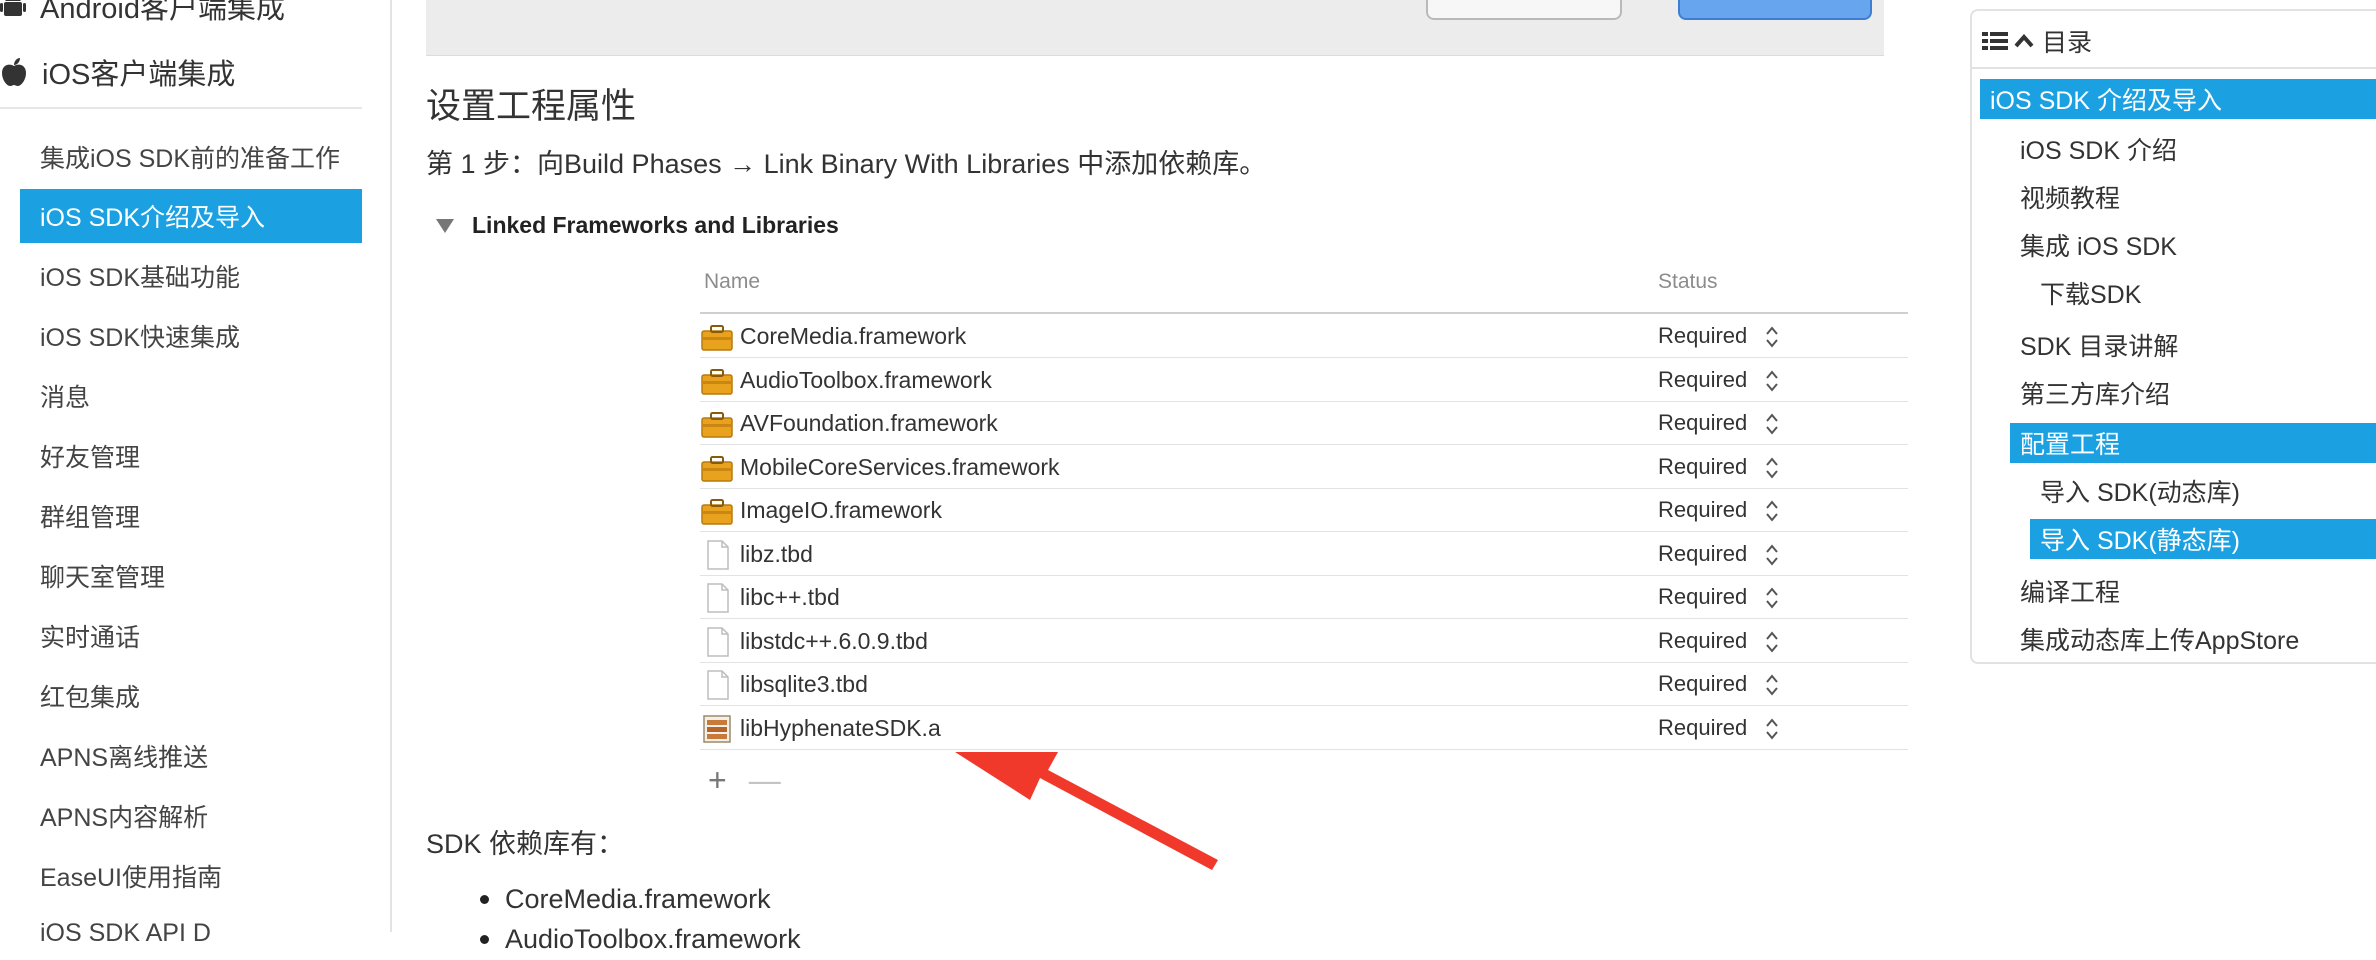 The width and height of the screenshot is (2376, 960). Describe the element at coordinates (2140, 541) in the screenshot. I see `toc-item-label: 导入 SDK(静态库)` at that location.